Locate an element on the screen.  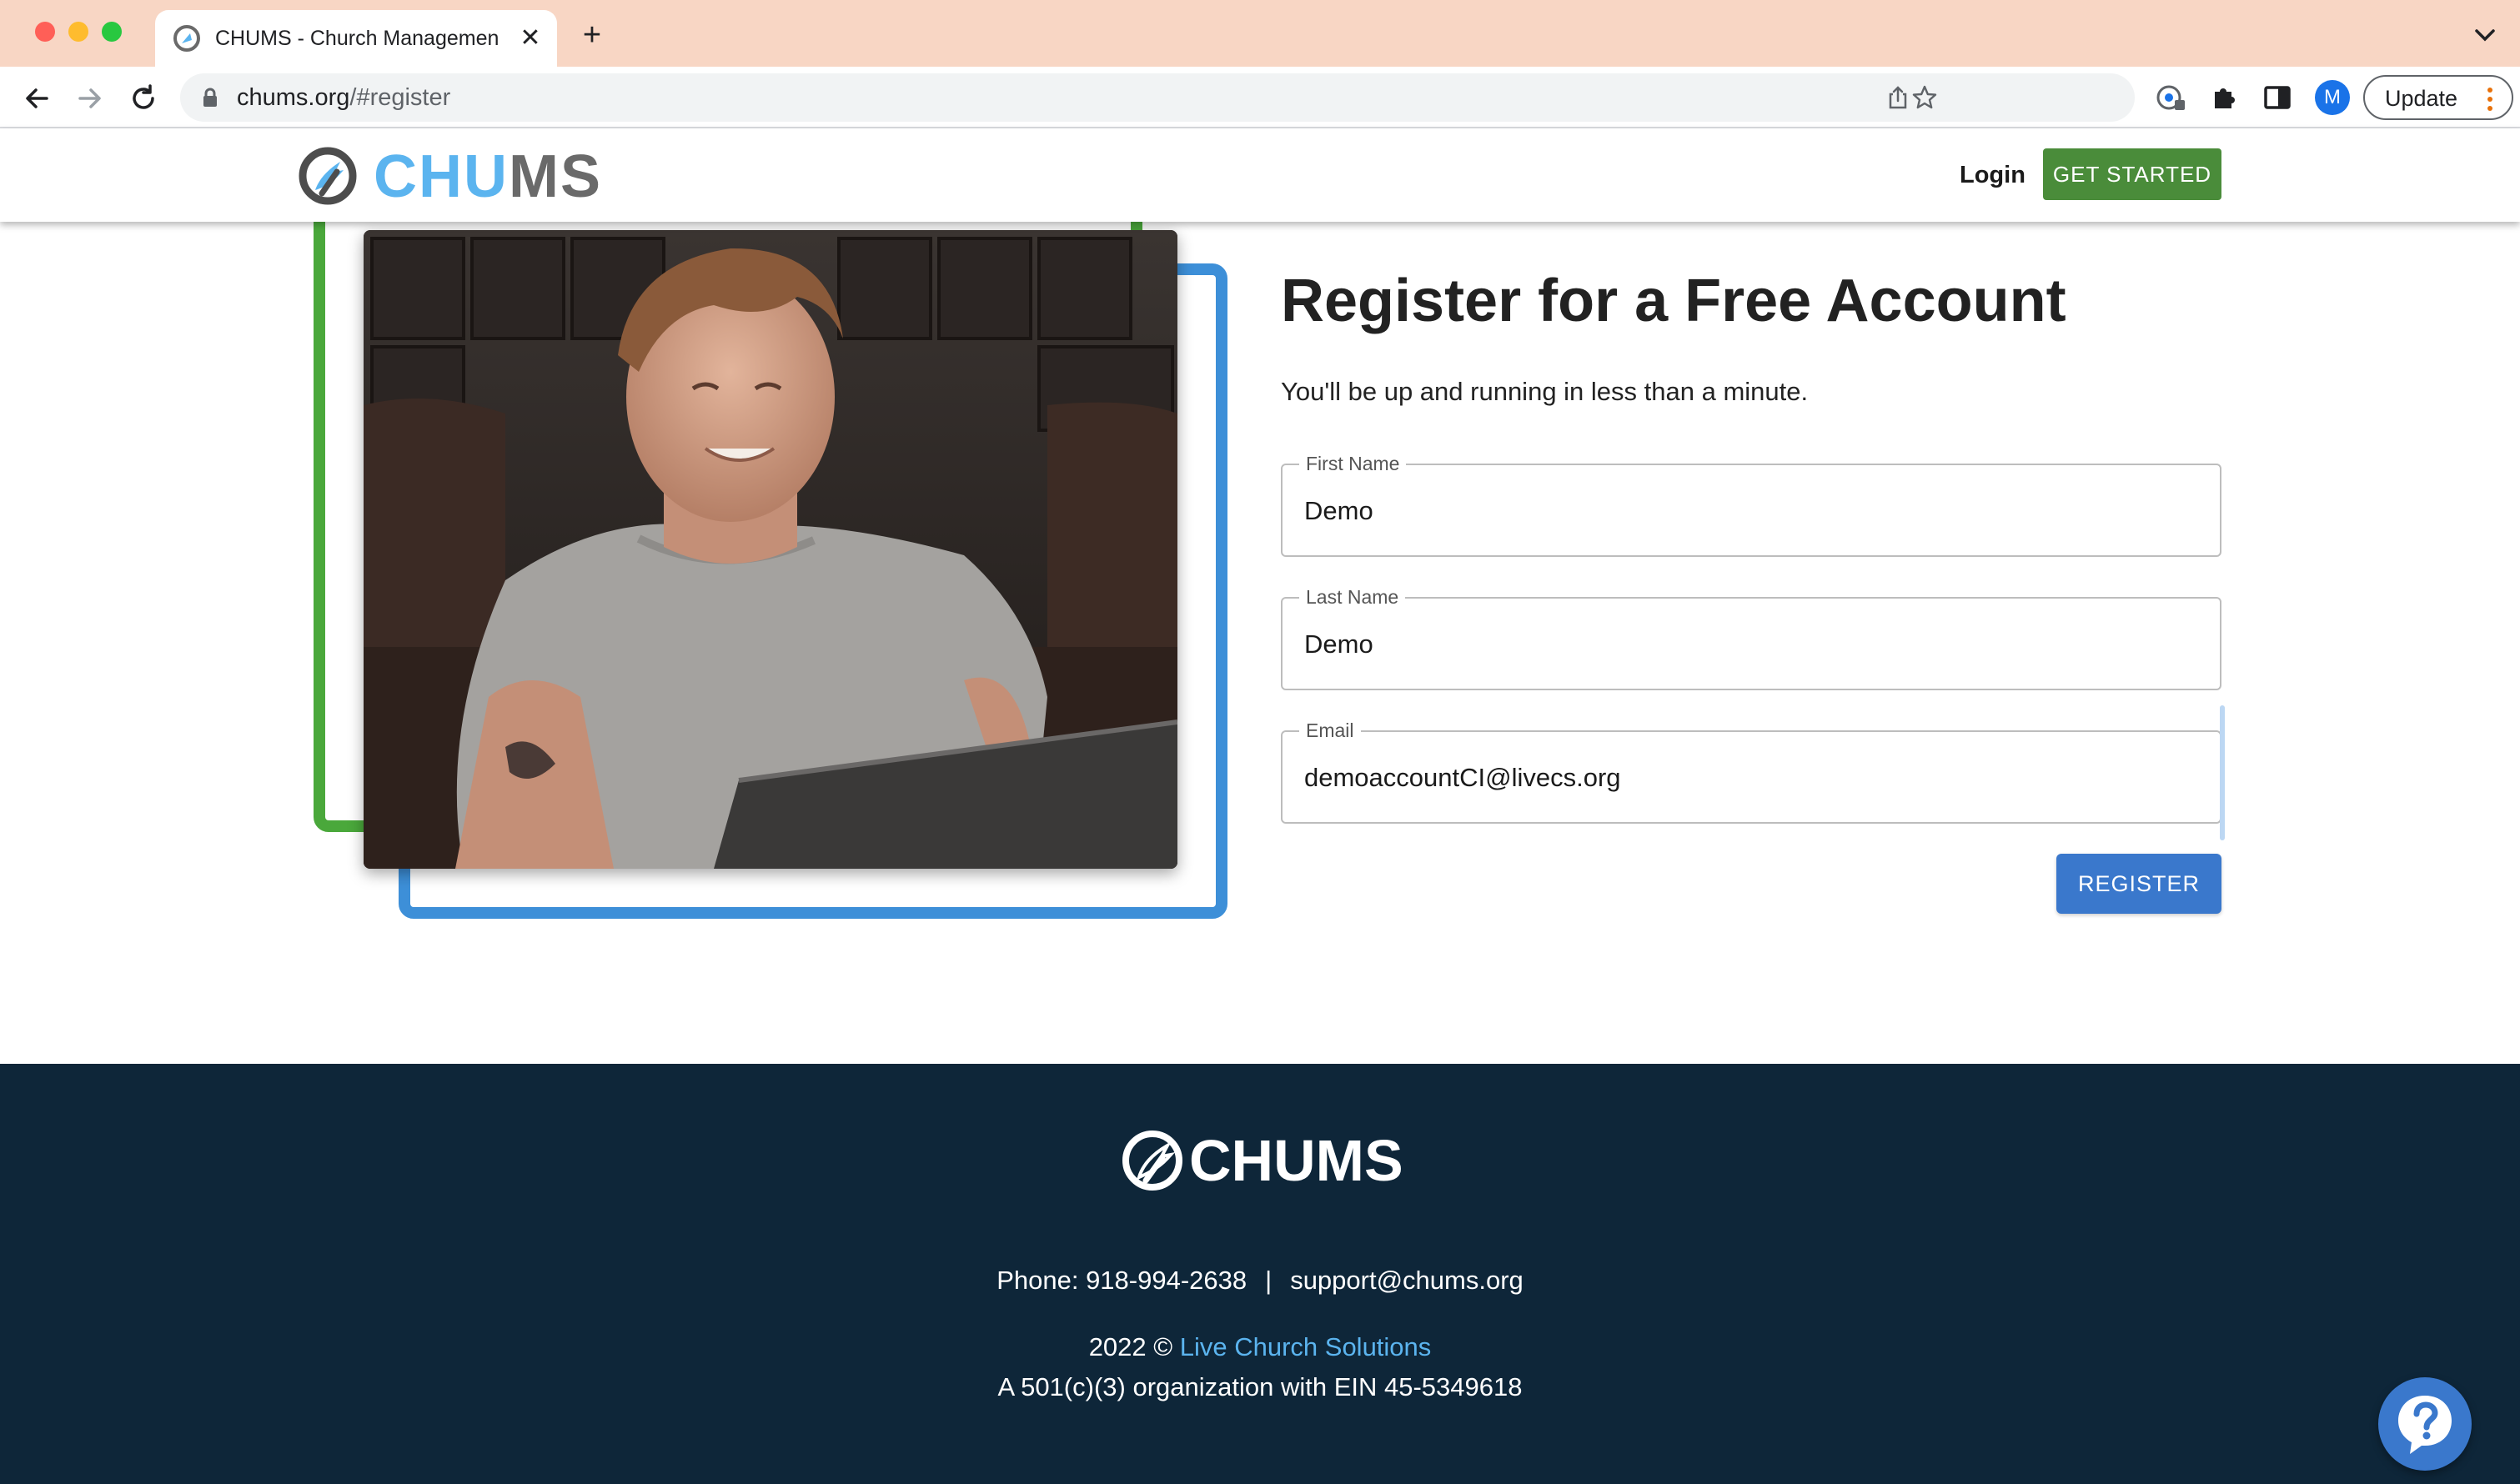
url-path: /#register is located at coordinates (400, 97).